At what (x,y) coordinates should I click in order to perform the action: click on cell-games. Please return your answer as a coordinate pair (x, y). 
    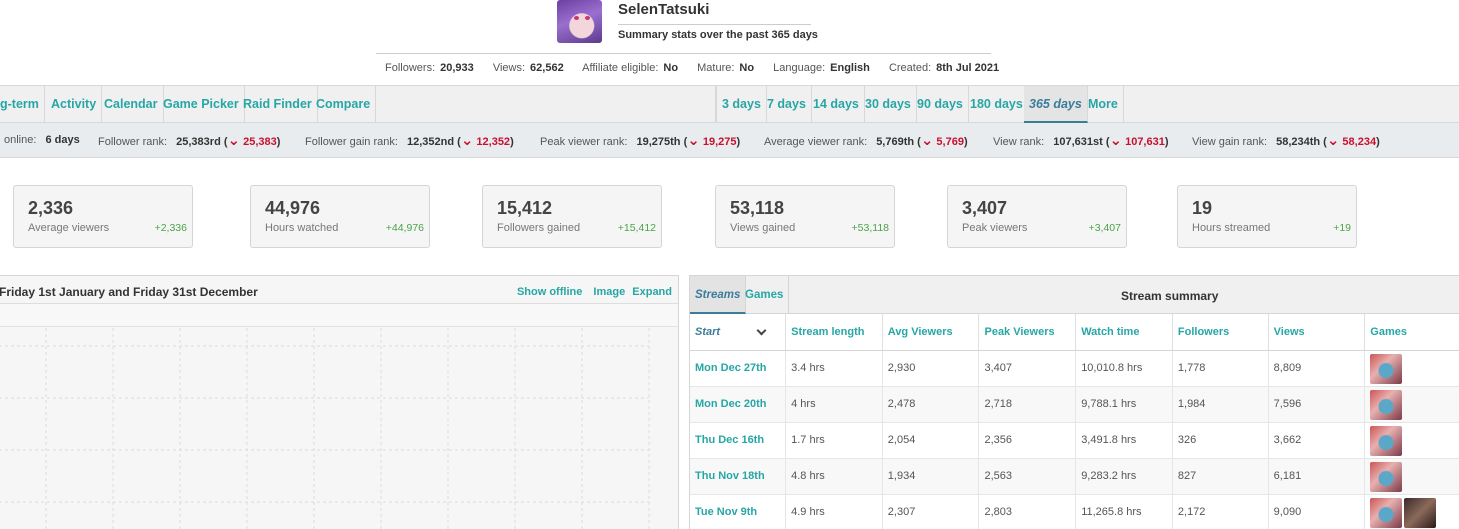
    Looking at the image, I should click on (1411, 511).